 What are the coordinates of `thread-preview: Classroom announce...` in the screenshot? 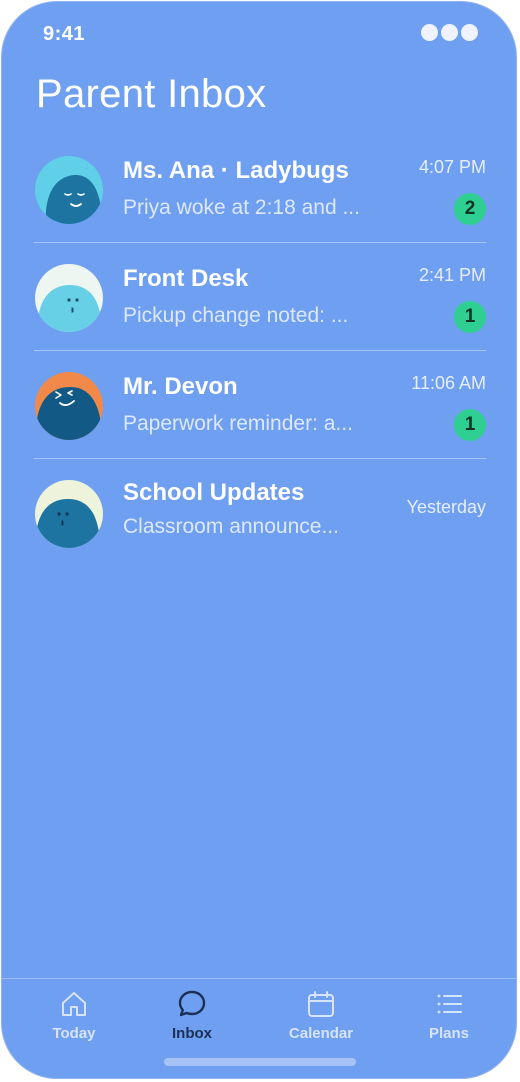 It's located at (231, 526).